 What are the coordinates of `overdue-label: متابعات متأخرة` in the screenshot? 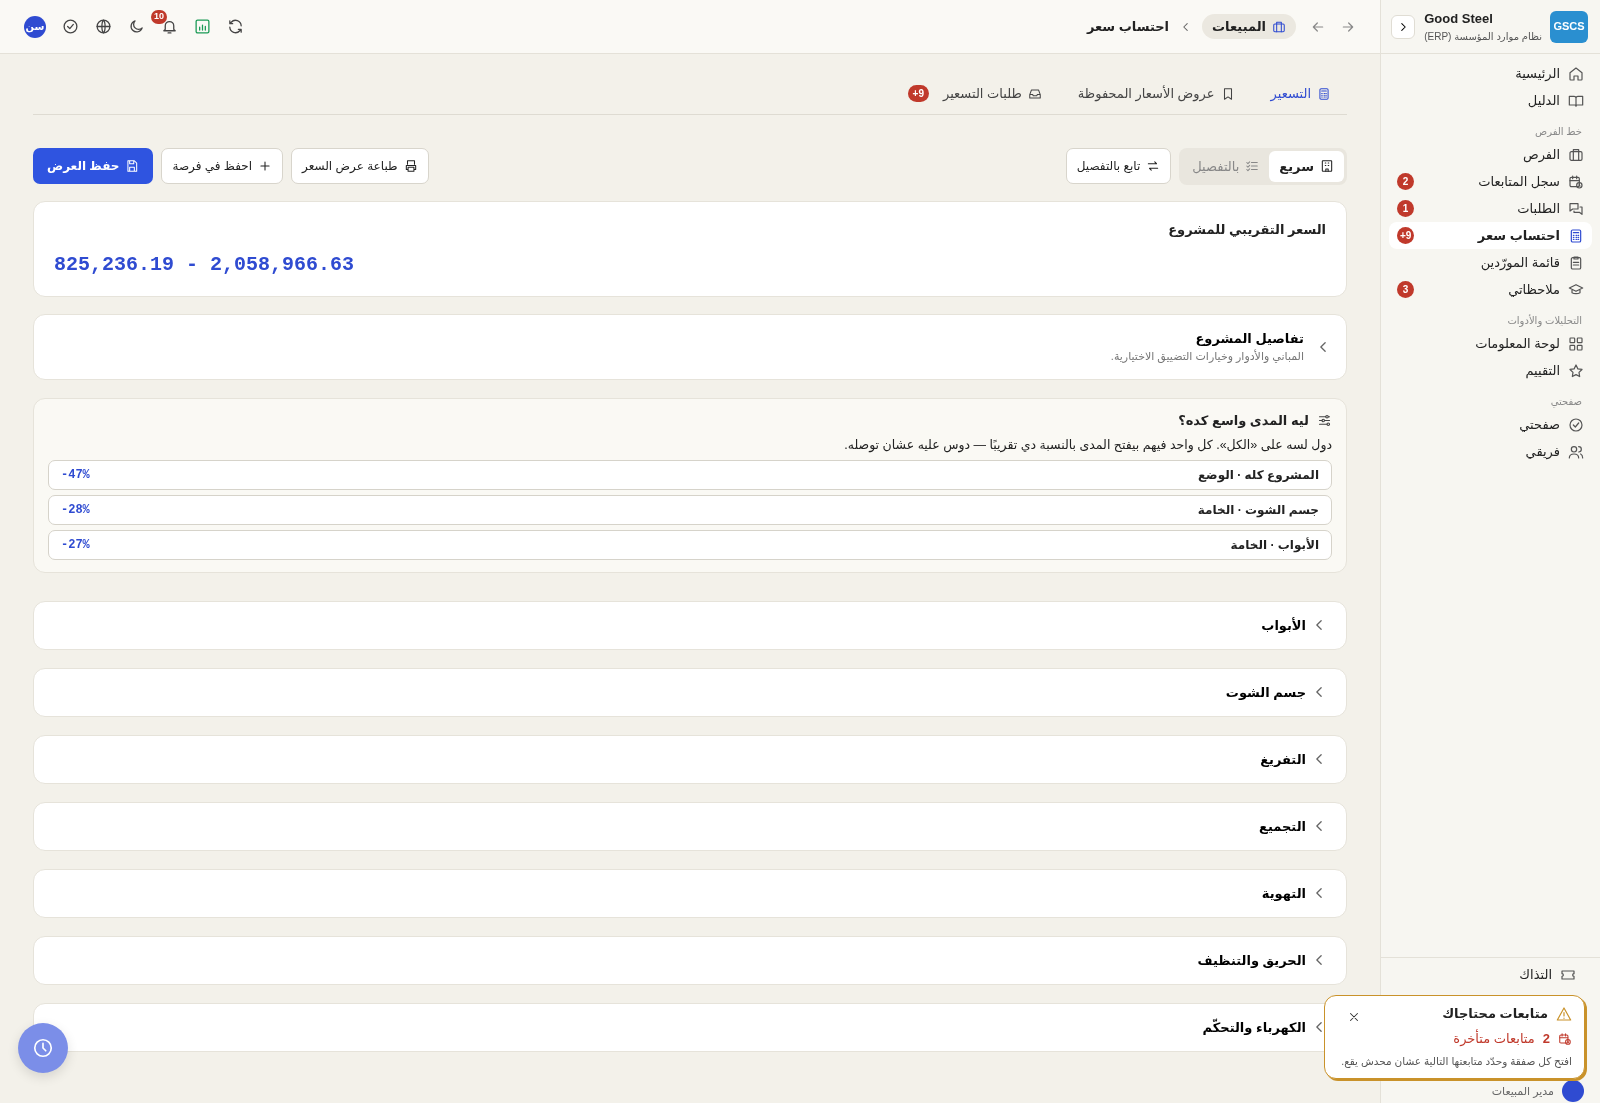 It's located at (1494, 1038).